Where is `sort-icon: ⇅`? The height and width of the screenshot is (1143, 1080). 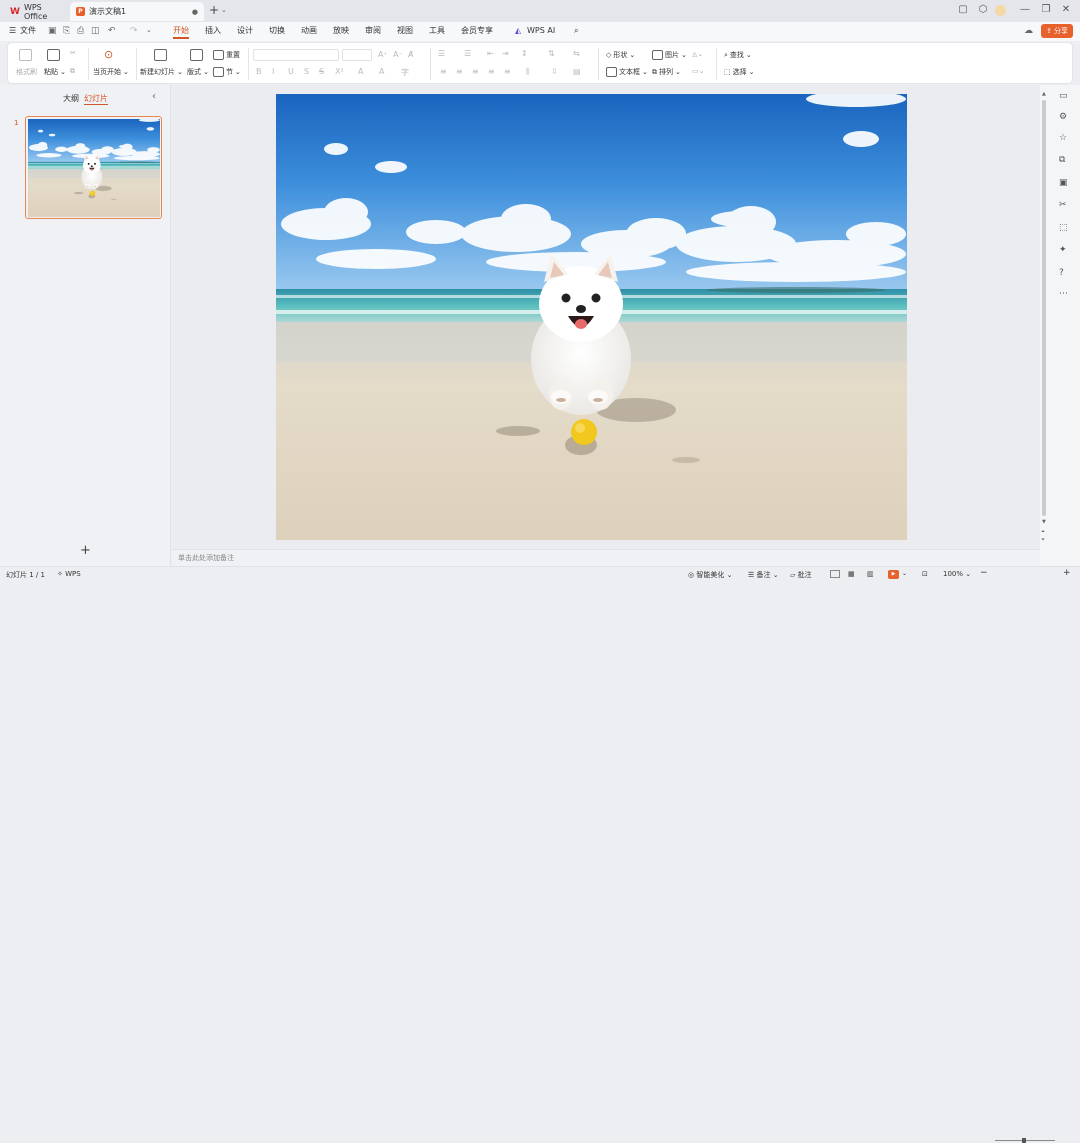
sort-icon: ⇅ is located at coordinates (551, 53).